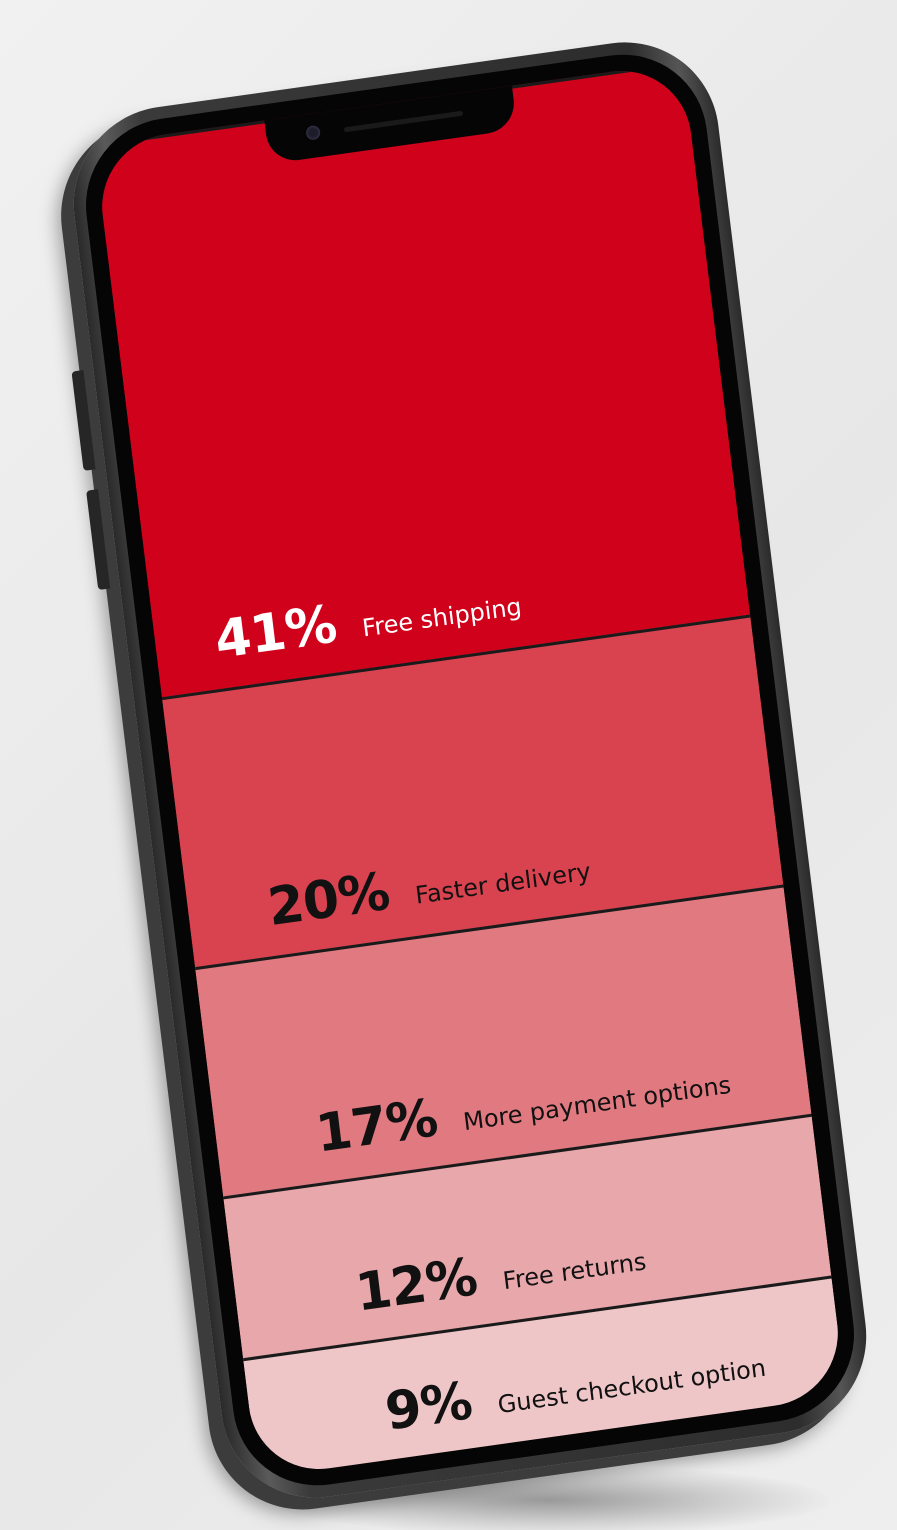 This screenshot has height=1530, width=897. What do you see at coordinates (597, 1103) in the screenshot?
I see `segment-category-label: More payment options` at bounding box center [597, 1103].